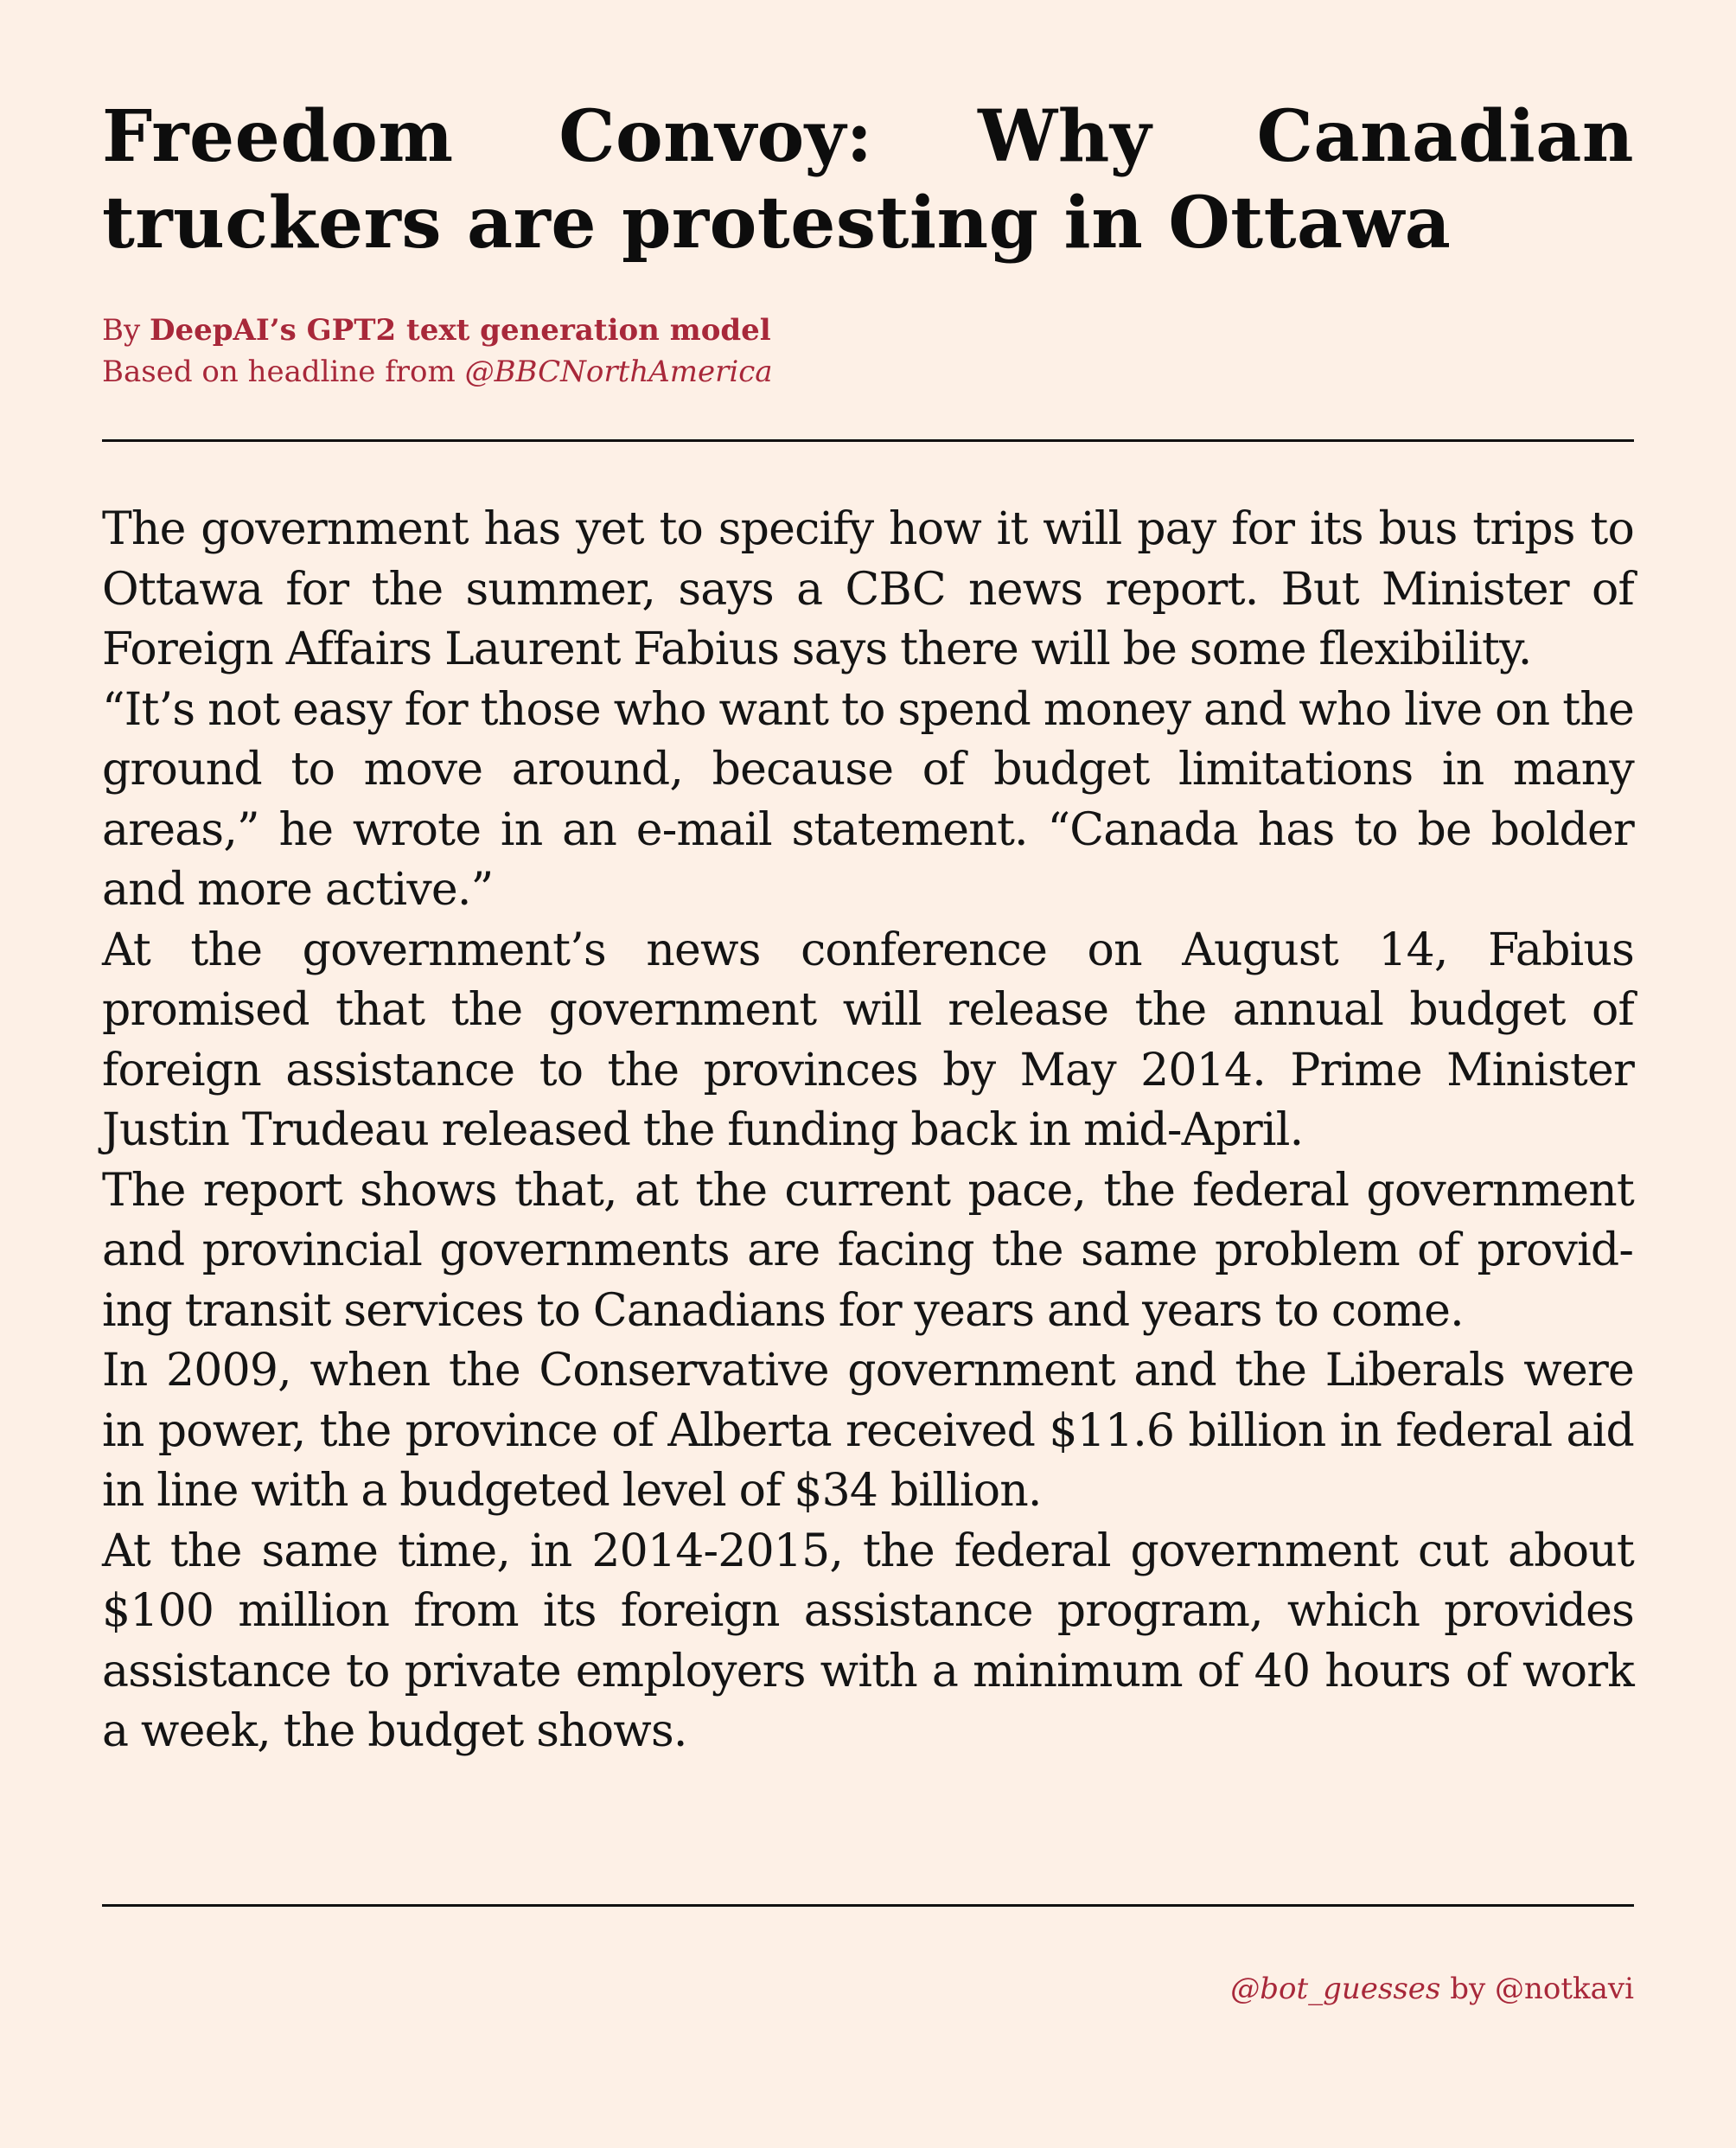  I want to click on byline-author-line: By DeepAI’s GPT2 text generation model, so click(437, 330).